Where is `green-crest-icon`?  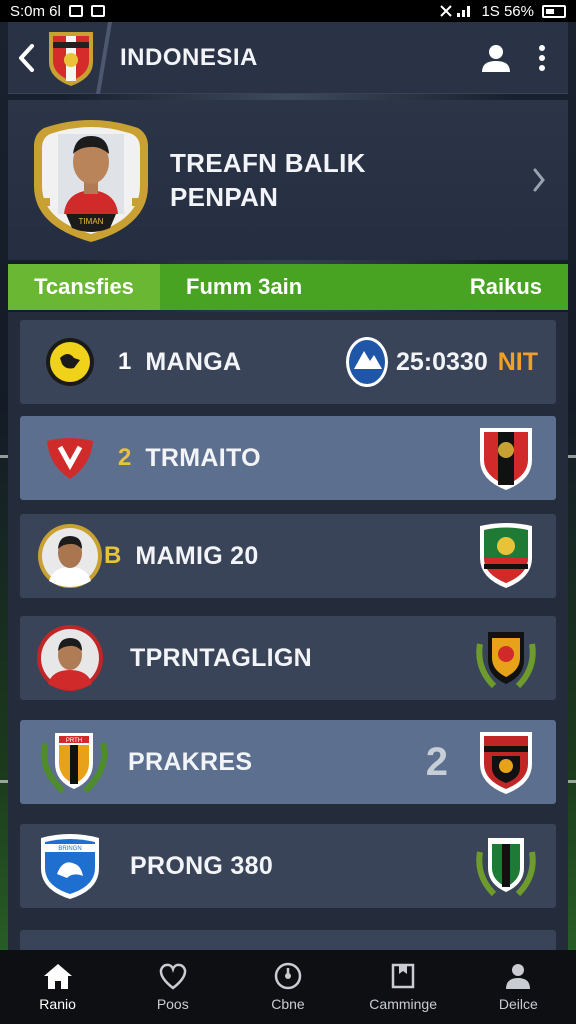
green-crest-icon is located at coordinates (506, 555).